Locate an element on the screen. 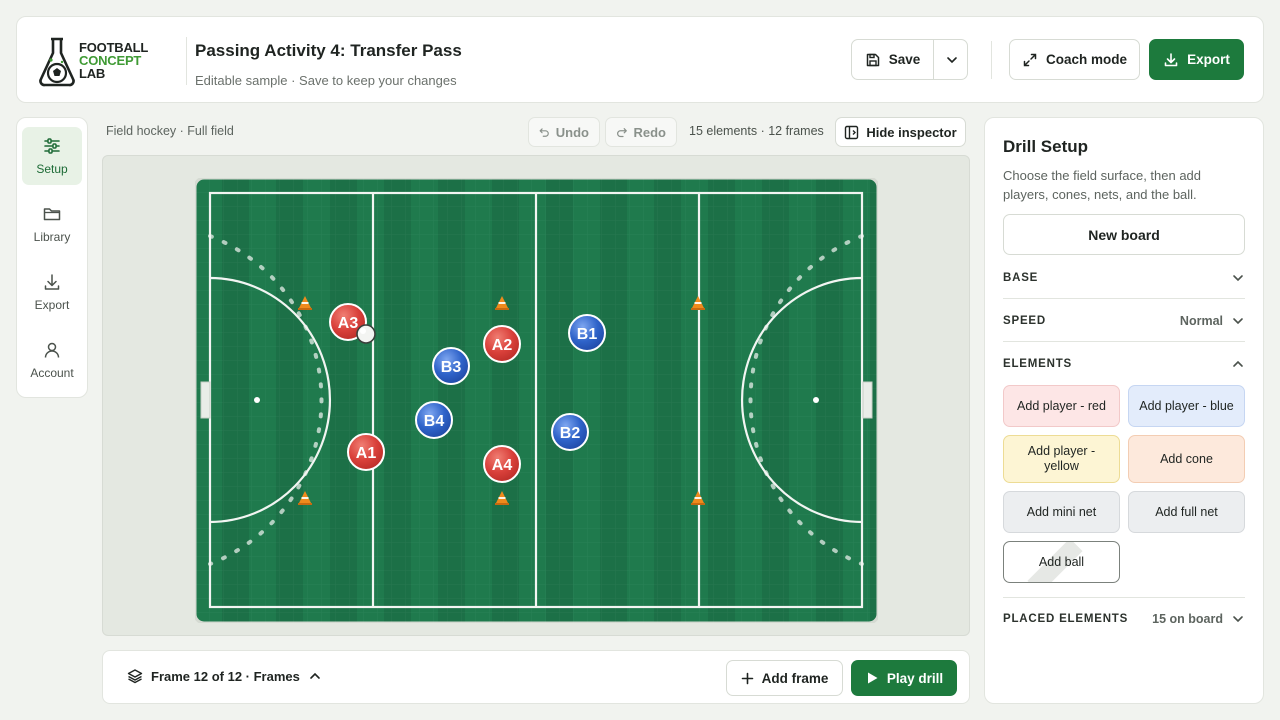 Image resolution: width=1280 pixels, height=720 pixels. player-b2: B2 is located at coordinates (570, 432).